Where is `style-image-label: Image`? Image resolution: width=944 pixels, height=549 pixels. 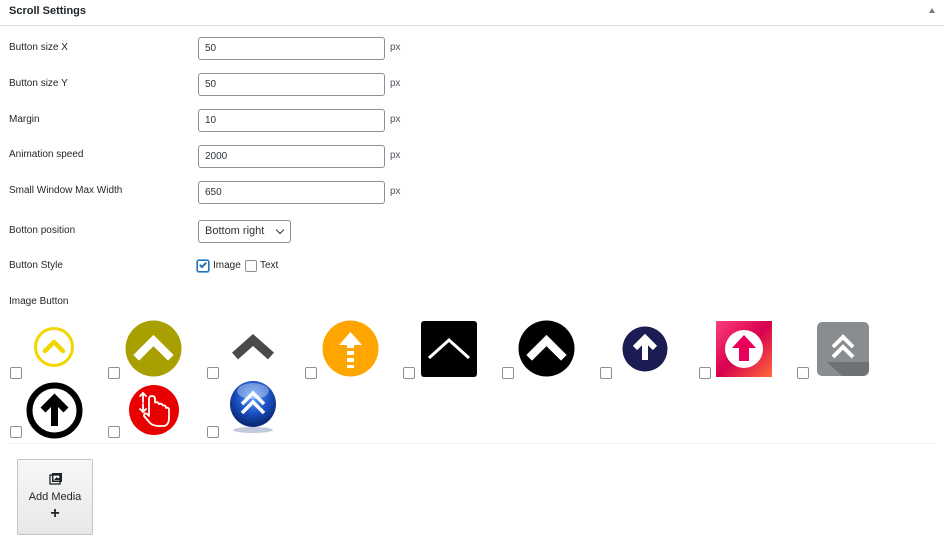 style-image-label: Image is located at coordinates (227, 265).